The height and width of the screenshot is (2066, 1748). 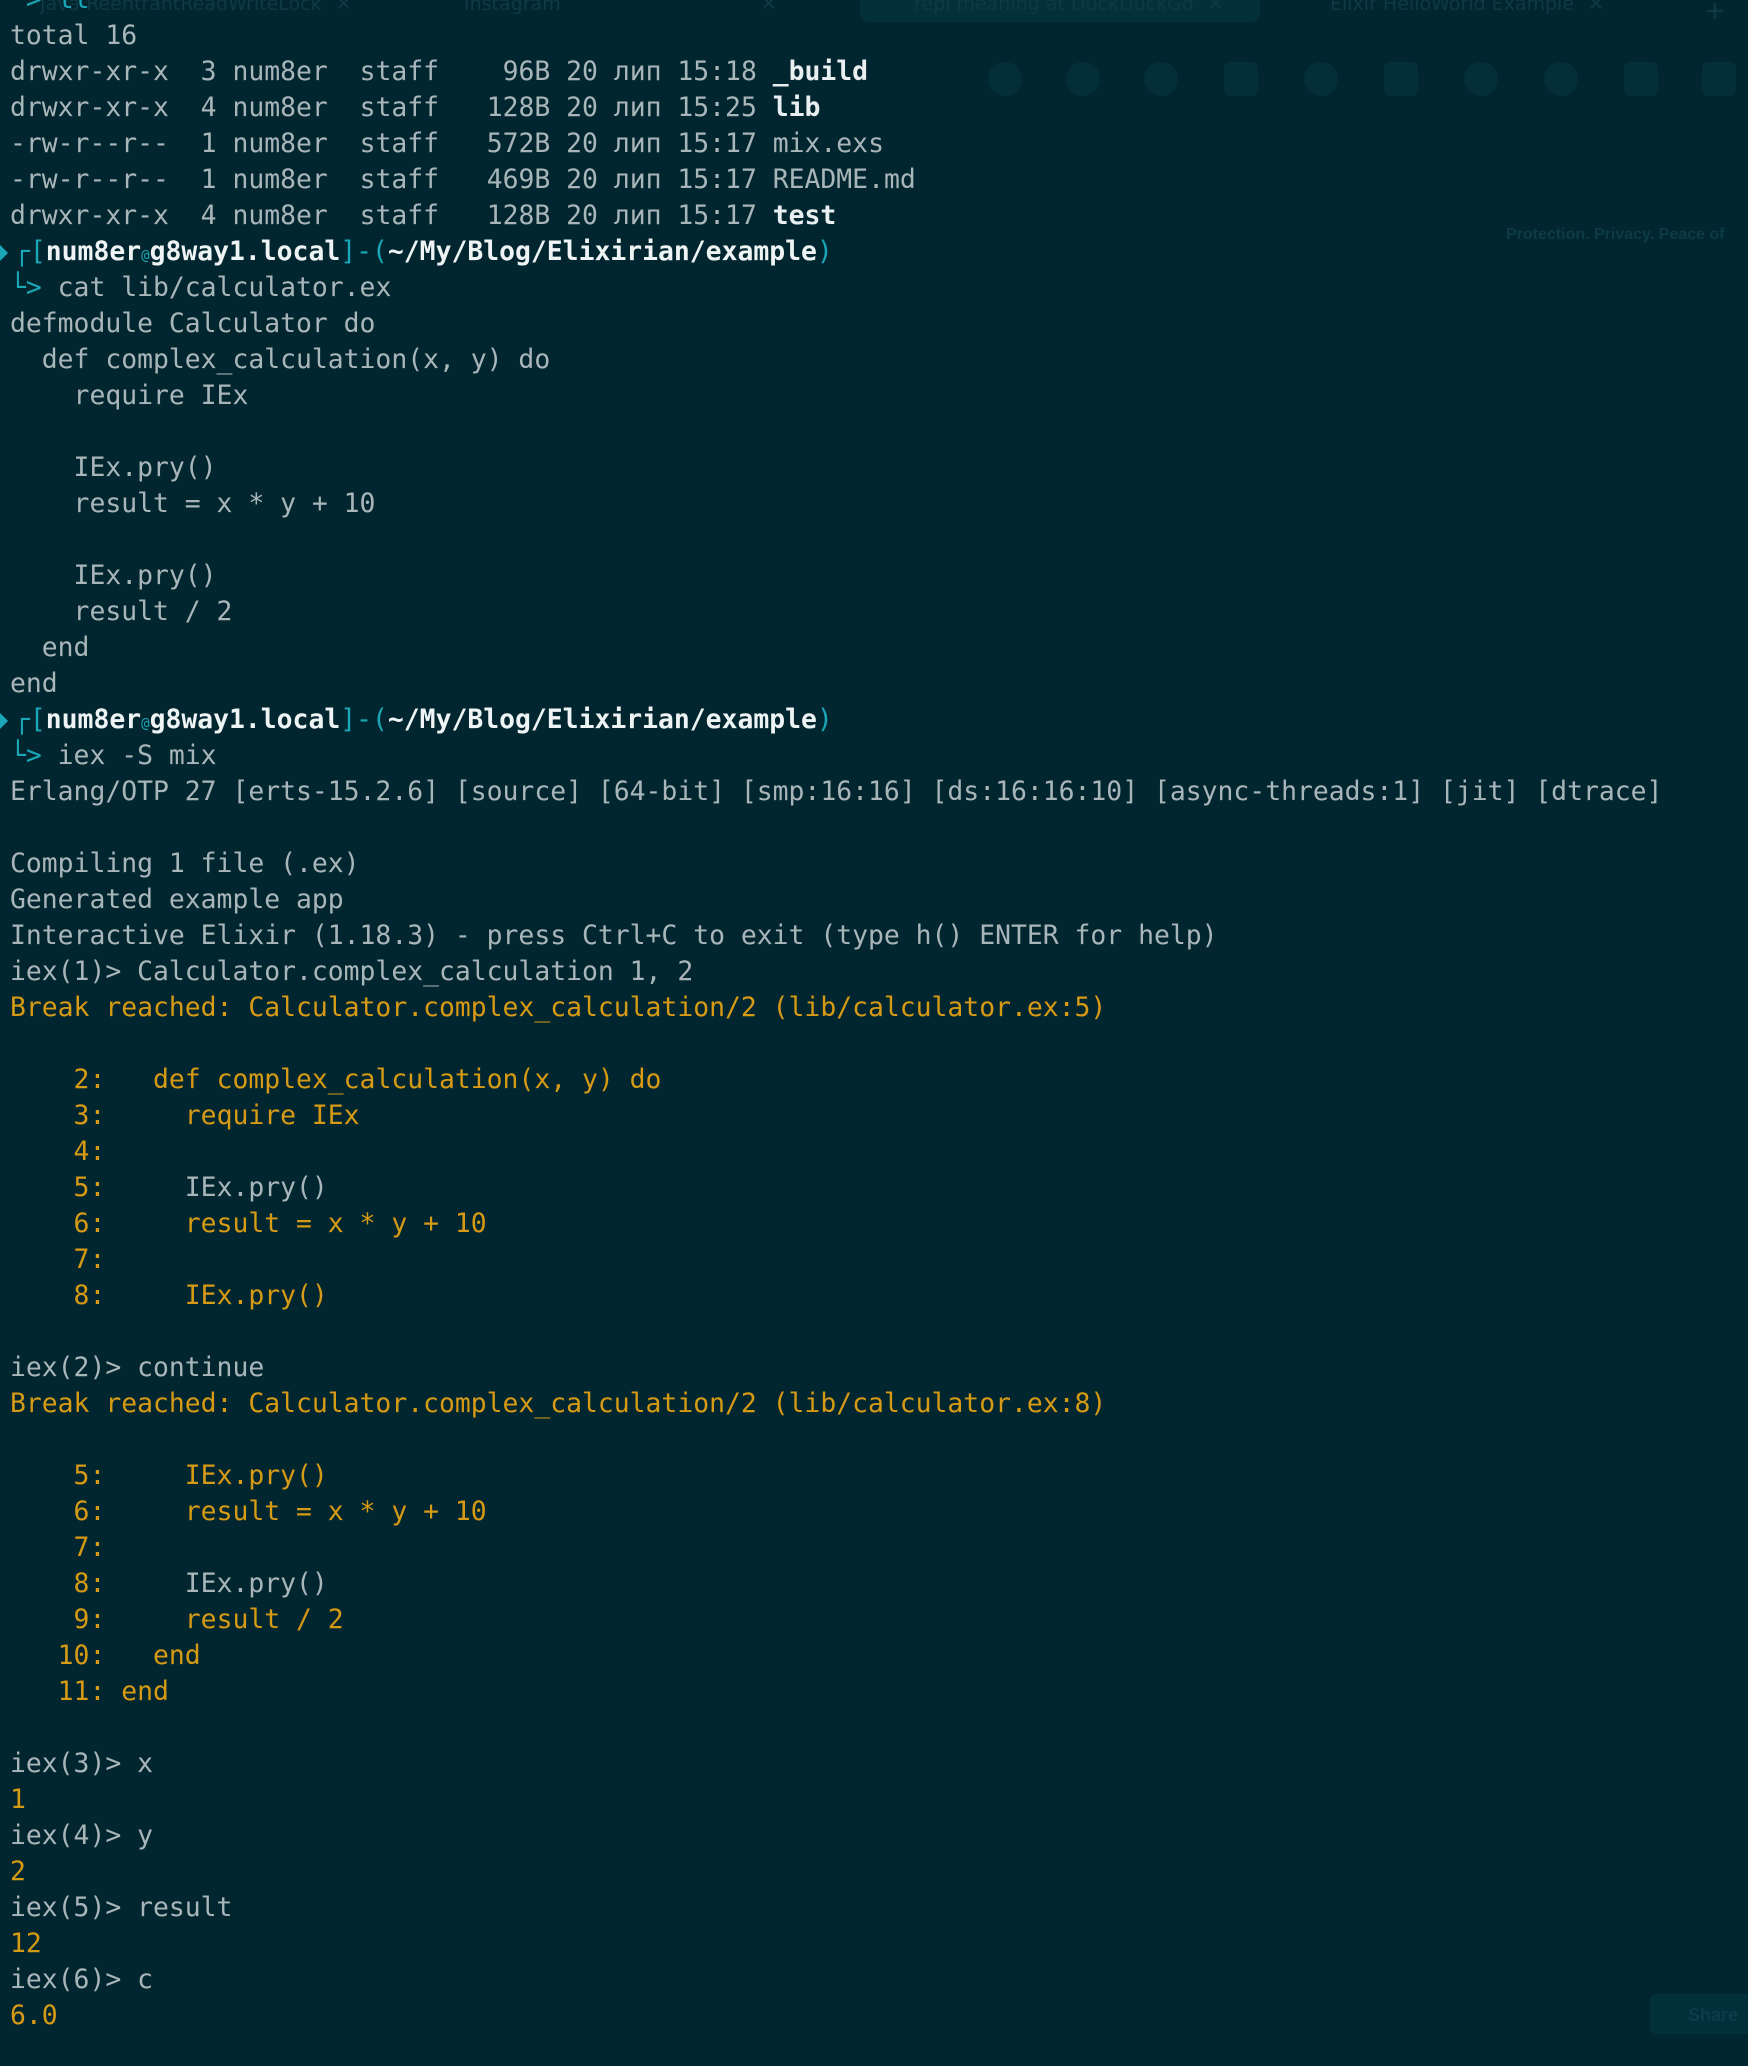 What do you see at coordinates (280, 359) in the screenshot?
I see `source-line: def complex_calculation(x, y) do` at bounding box center [280, 359].